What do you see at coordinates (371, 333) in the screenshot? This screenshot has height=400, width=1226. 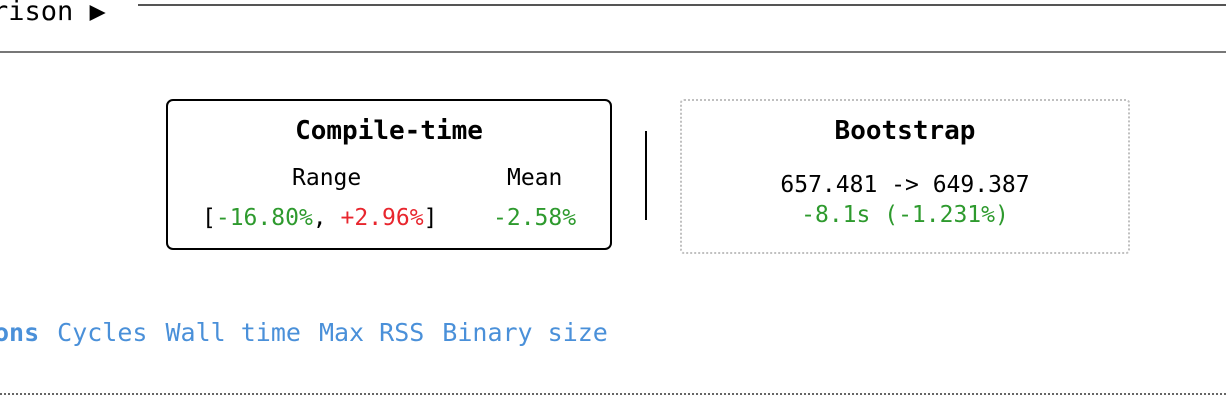 I see `tab-max-rss: Max RSS` at bounding box center [371, 333].